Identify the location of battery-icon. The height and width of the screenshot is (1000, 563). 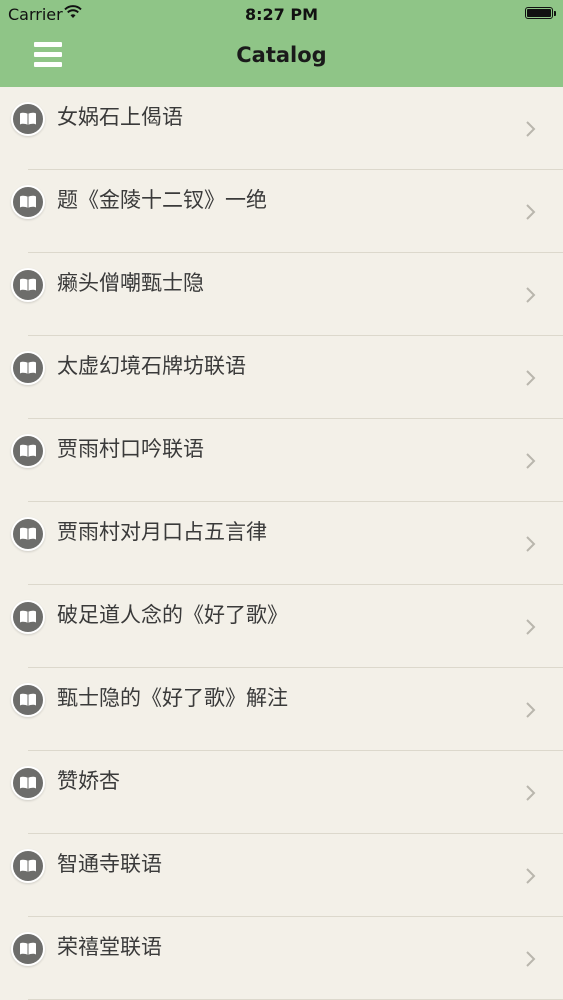
(540, 13).